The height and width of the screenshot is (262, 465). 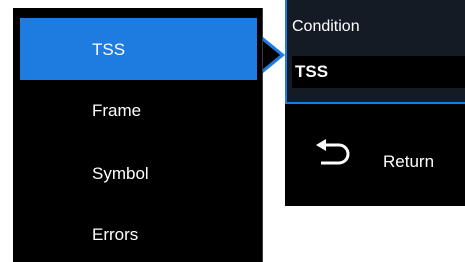 I want to click on menu-item-label: Errors, so click(x=115, y=234).